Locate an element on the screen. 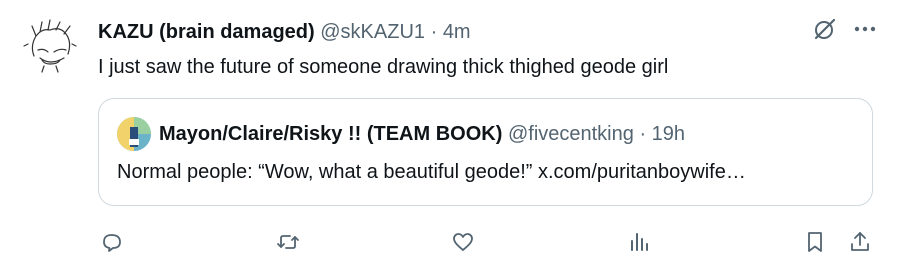  bookmark-icon is located at coordinates (815, 242).